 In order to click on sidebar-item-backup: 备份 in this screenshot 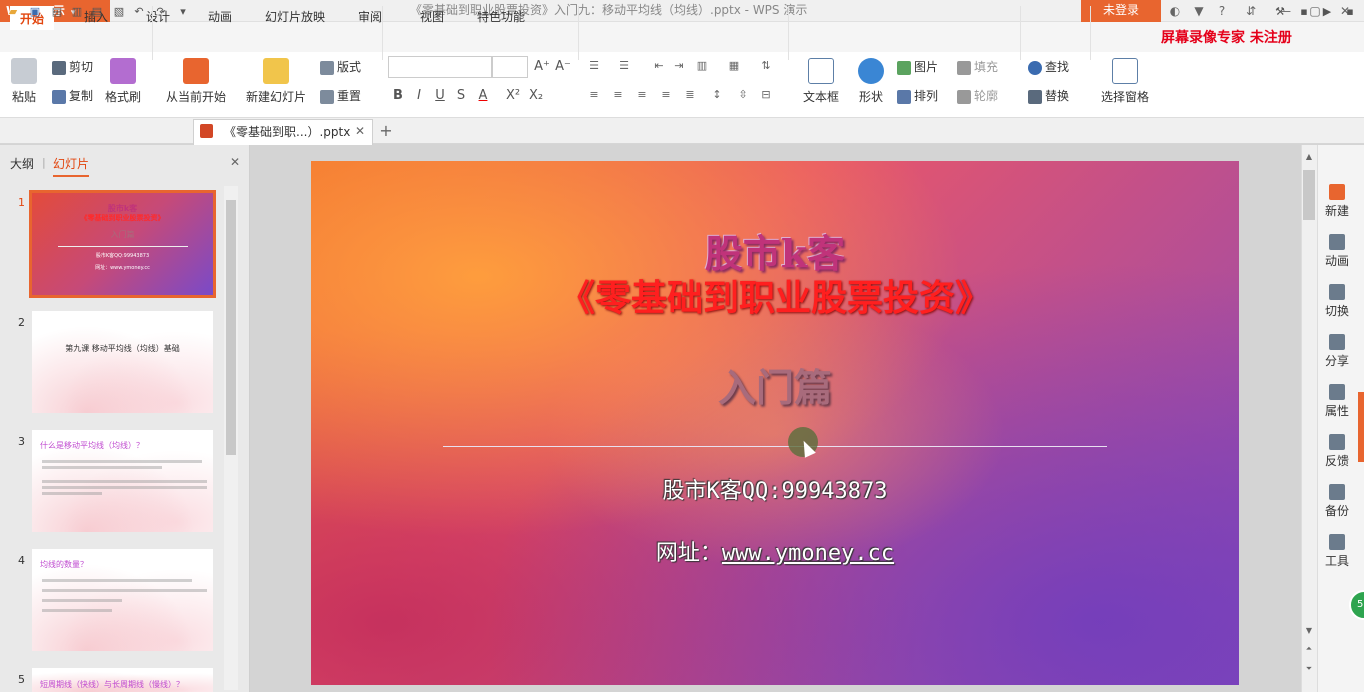, I will do `click(1337, 501)`.